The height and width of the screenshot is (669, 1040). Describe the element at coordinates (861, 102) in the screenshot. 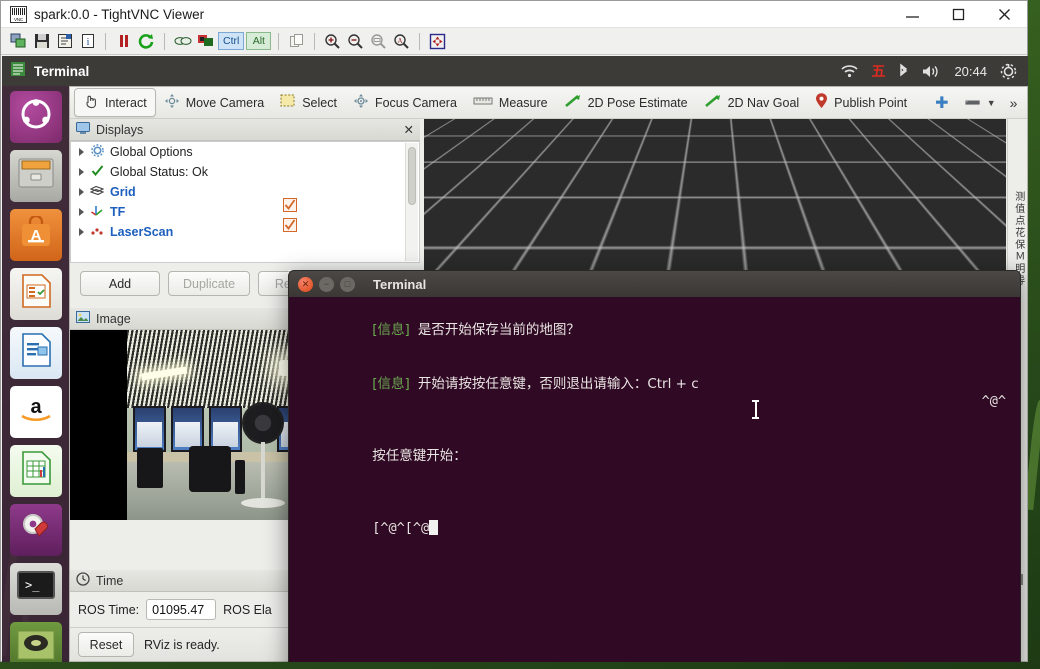

I see `rviz-tool-publish-point: Publish Point` at that location.